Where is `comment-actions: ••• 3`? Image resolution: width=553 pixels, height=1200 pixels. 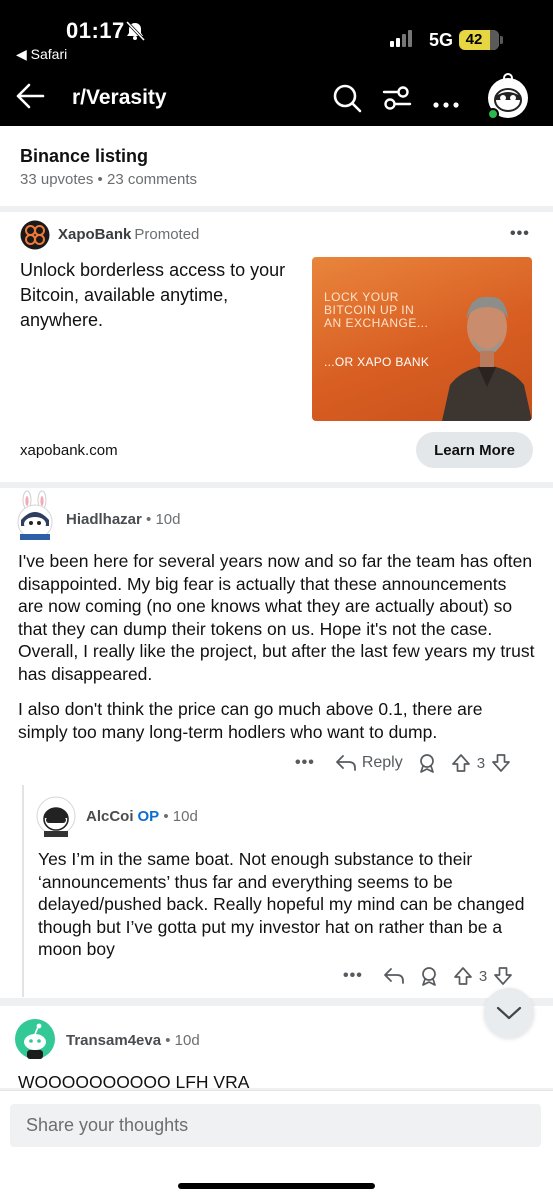 comment-actions: ••• 3 is located at coordinates (428, 976).